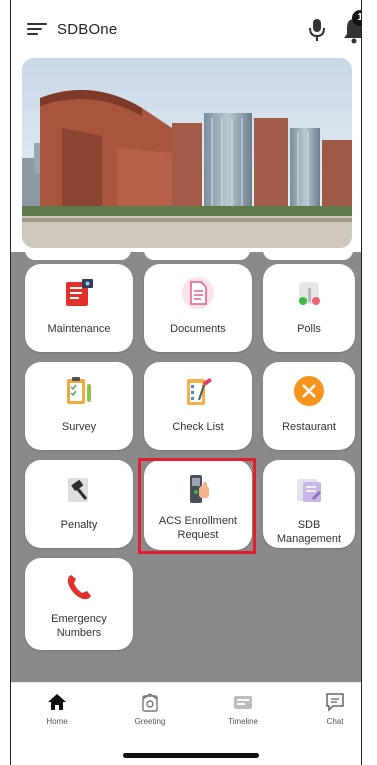 Image resolution: width=377 pixels, height=765 pixels. I want to click on nav-timeline: Timeline, so click(243, 708).